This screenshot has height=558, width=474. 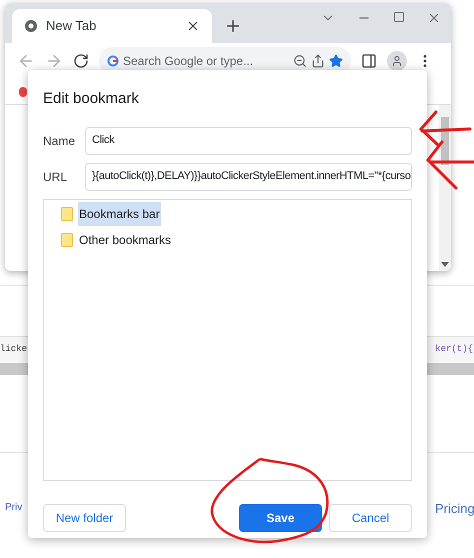 What do you see at coordinates (318, 61) in the screenshot?
I see `share-icon` at bounding box center [318, 61].